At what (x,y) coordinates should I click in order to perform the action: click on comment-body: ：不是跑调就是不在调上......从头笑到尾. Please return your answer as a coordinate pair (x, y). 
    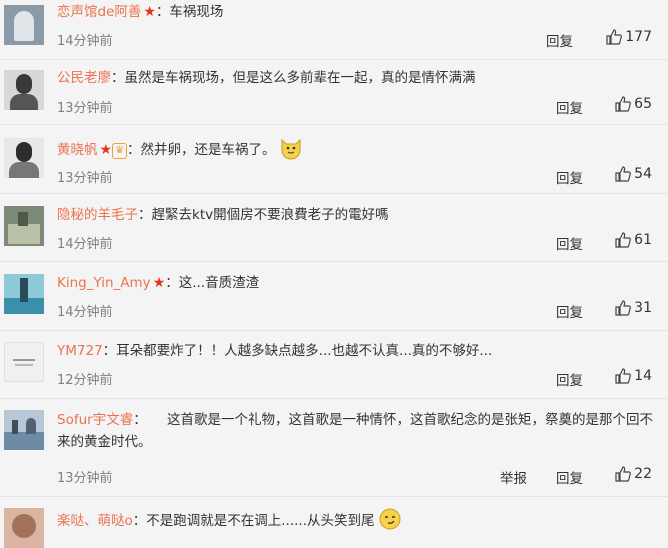
    Looking at the image, I should click on (253, 521).